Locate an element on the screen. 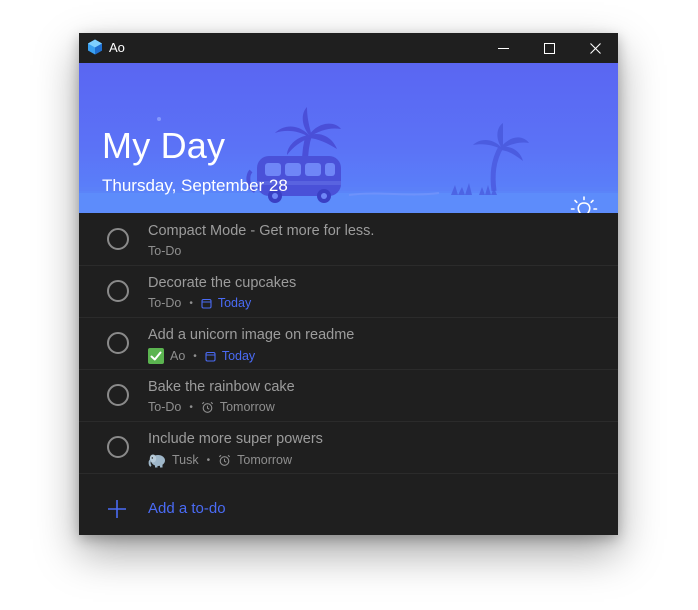  add-todo-label: Add a to-do is located at coordinates (187, 508).